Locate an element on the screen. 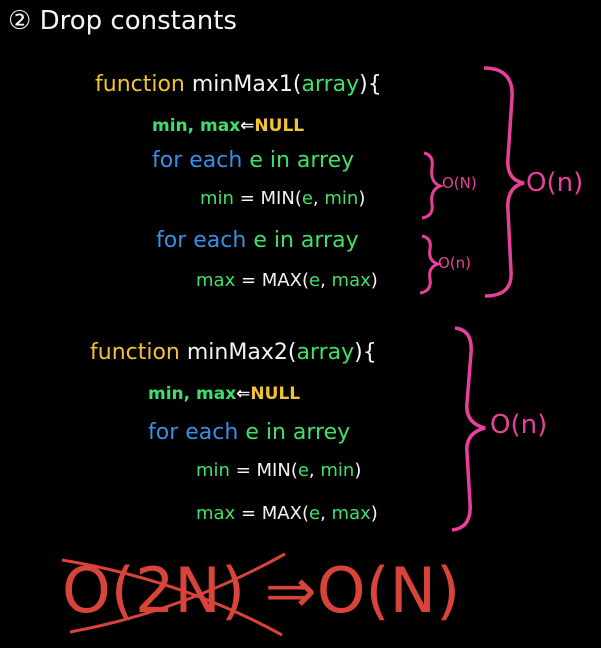 This screenshot has height=648, width=601. loop-collection: array is located at coordinates (329, 240).